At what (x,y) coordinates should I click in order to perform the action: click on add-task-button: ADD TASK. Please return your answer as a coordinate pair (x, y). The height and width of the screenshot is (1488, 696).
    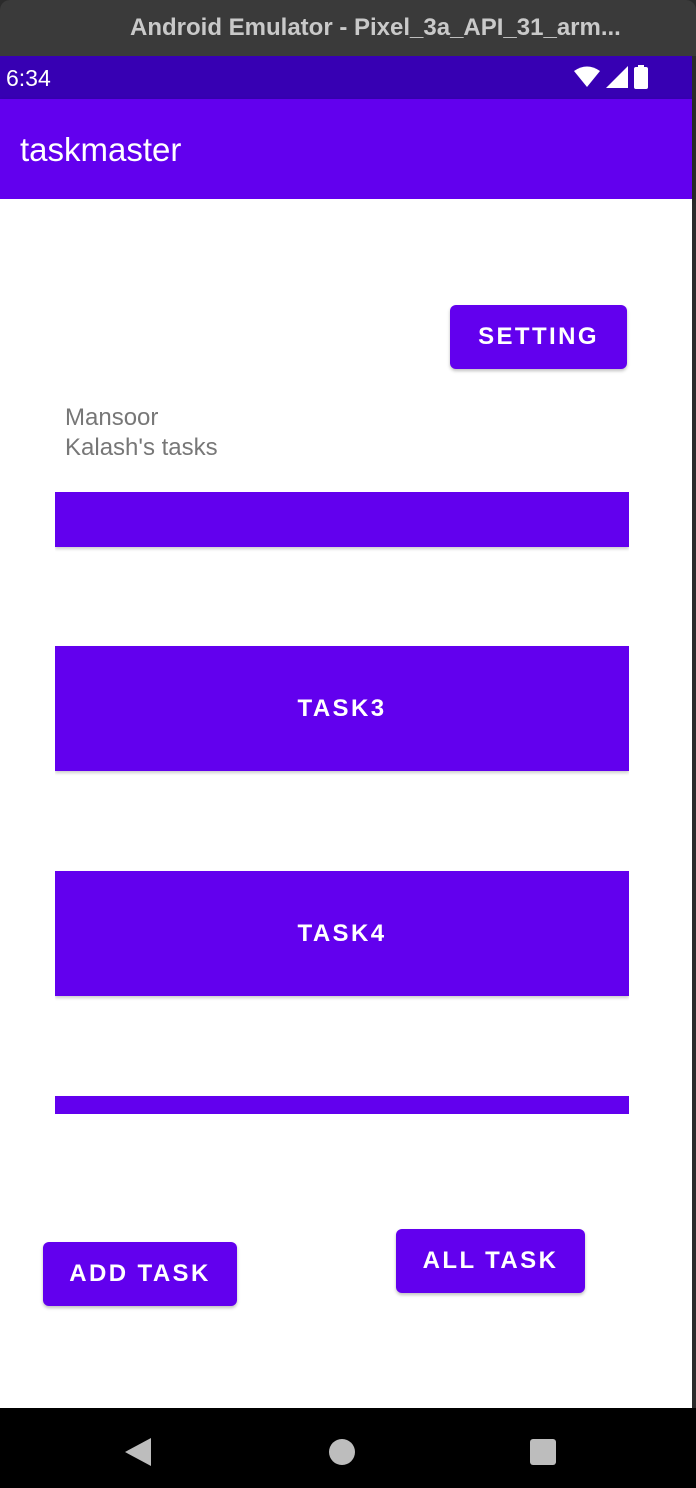
    Looking at the image, I should click on (140, 1274).